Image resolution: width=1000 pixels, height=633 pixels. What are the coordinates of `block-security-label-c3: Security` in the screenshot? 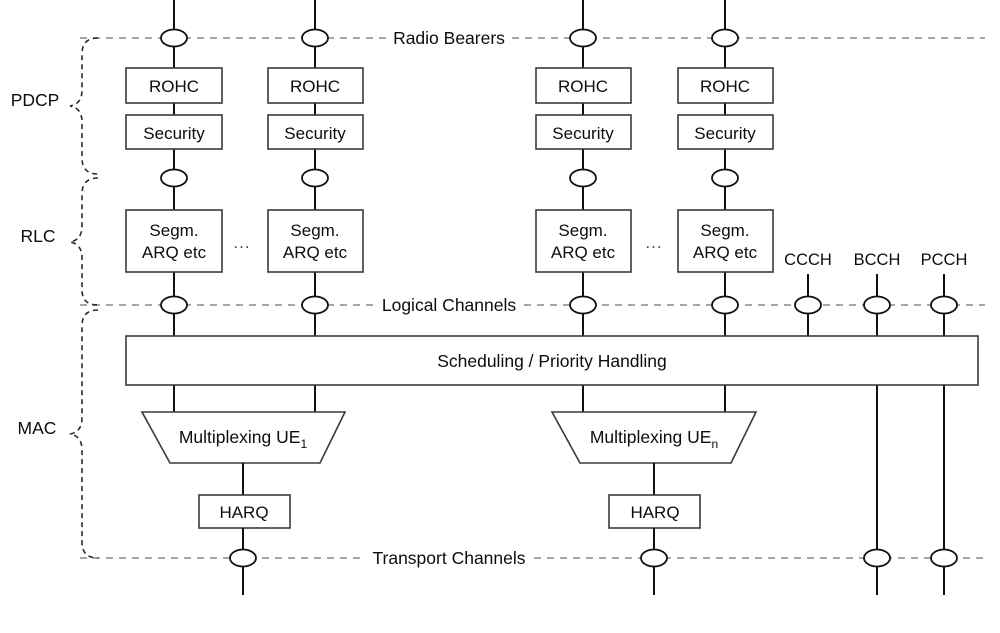 It's located at (583, 133).